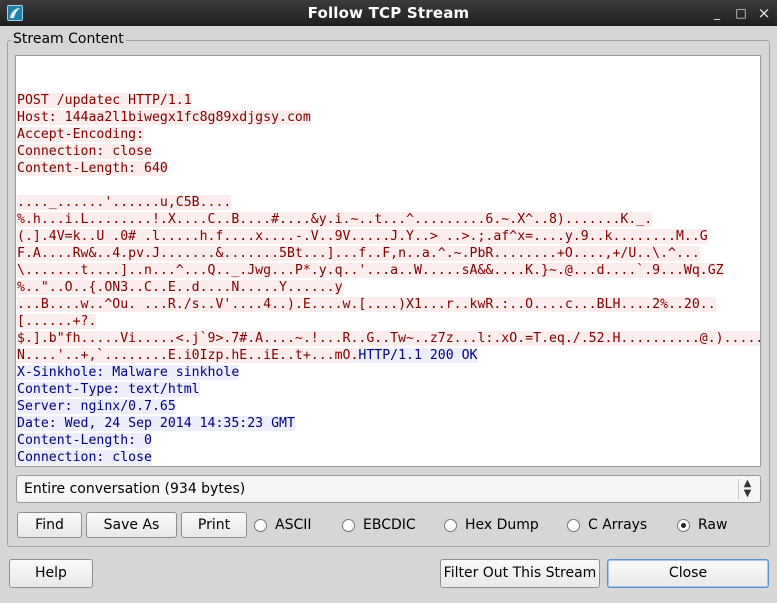 The width and height of the screenshot is (777, 603). What do you see at coordinates (51, 573) in the screenshot?
I see `help-button: Help` at bounding box center [51, 573].